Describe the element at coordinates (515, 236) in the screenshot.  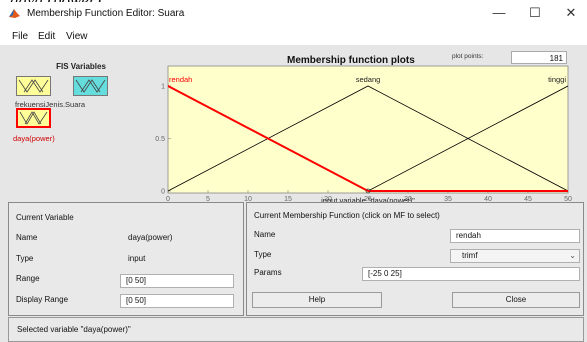
I see `mf-name-input: rendah` at that location.